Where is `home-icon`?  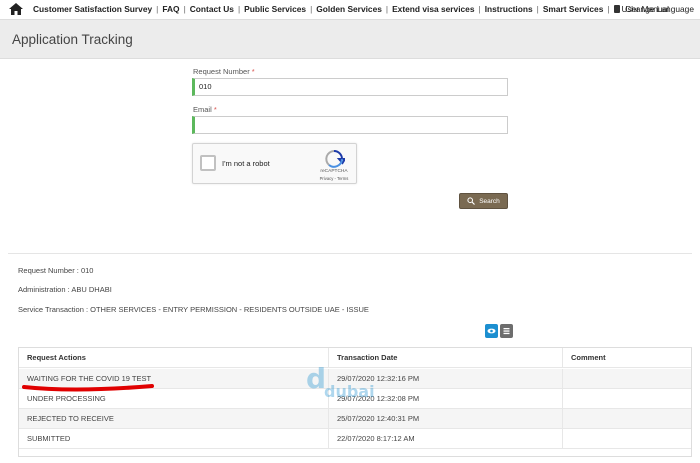 home-icon is located at coordinates (16, 9).